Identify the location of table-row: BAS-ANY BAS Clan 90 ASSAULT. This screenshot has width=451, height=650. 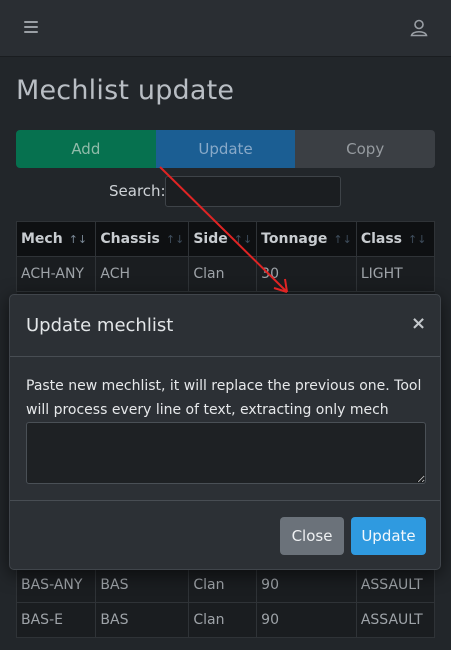
(225, 585).